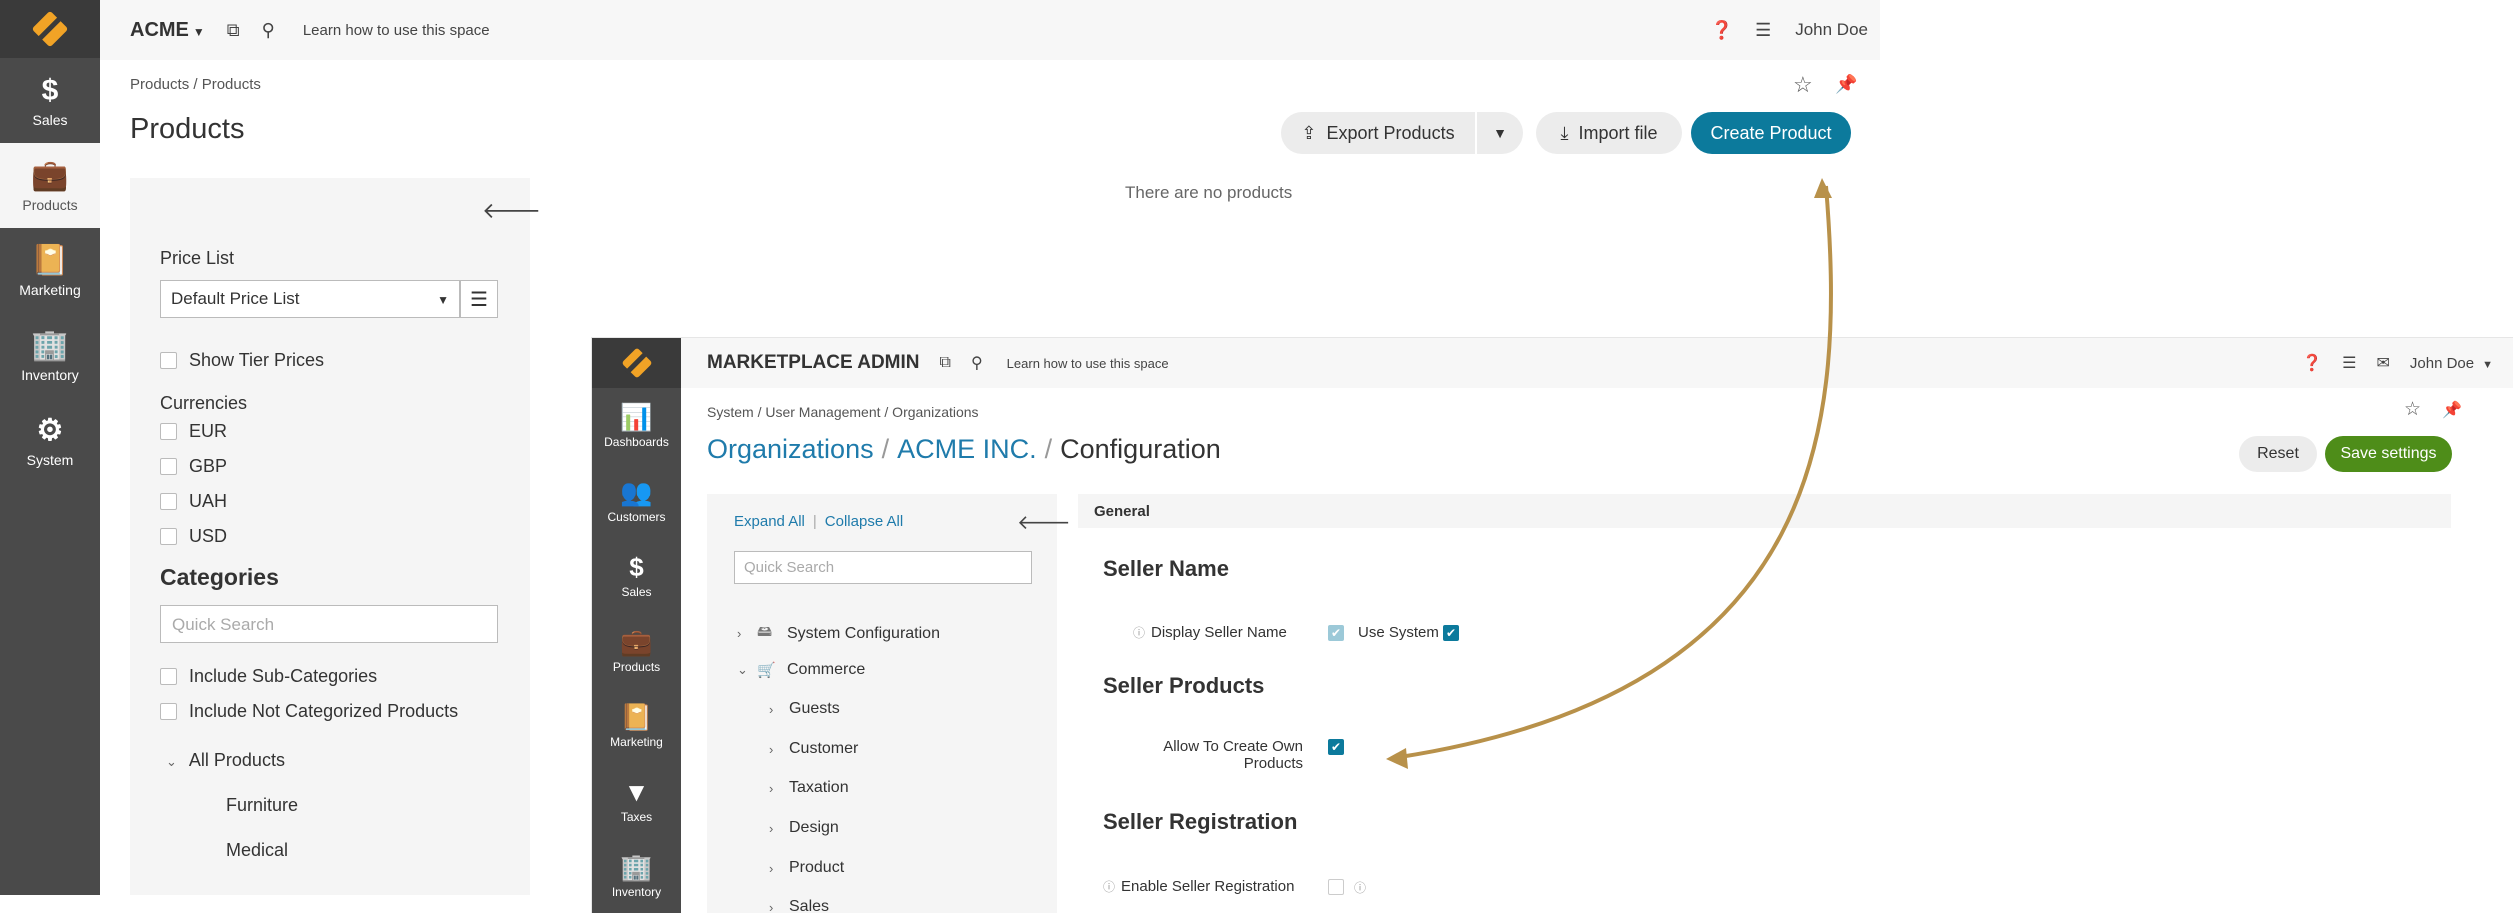 The height and width of the screenshot is (913, 2513). What do you see at coordinates (2278, 454) in the screenshot?
I see `reset-button: Reset` at bounding box center [2278, 454].